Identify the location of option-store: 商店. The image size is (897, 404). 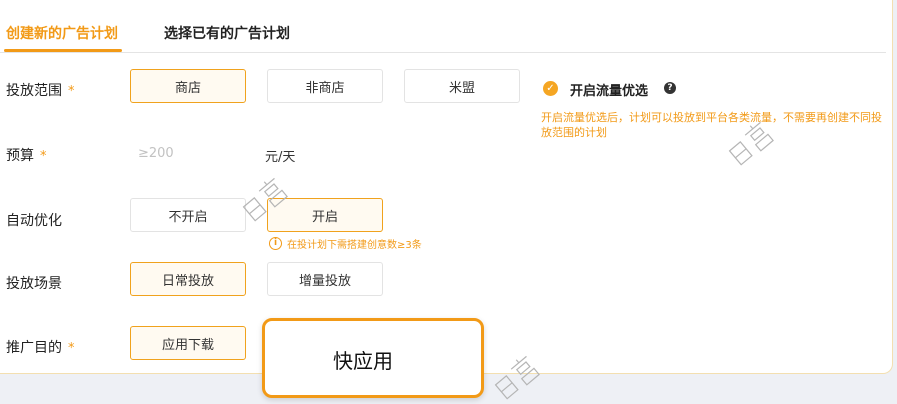
(188, 86).